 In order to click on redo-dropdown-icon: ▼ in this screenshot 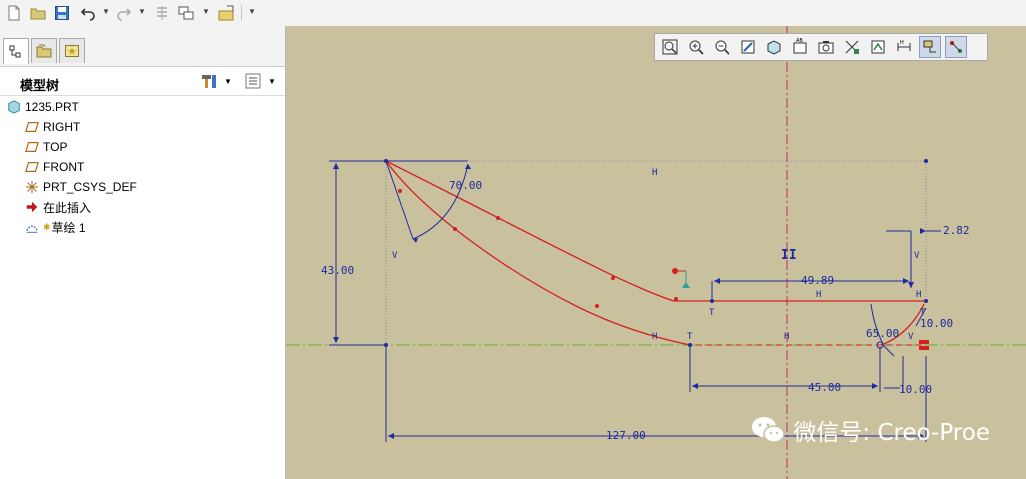, I will do `click(142, 12)`.